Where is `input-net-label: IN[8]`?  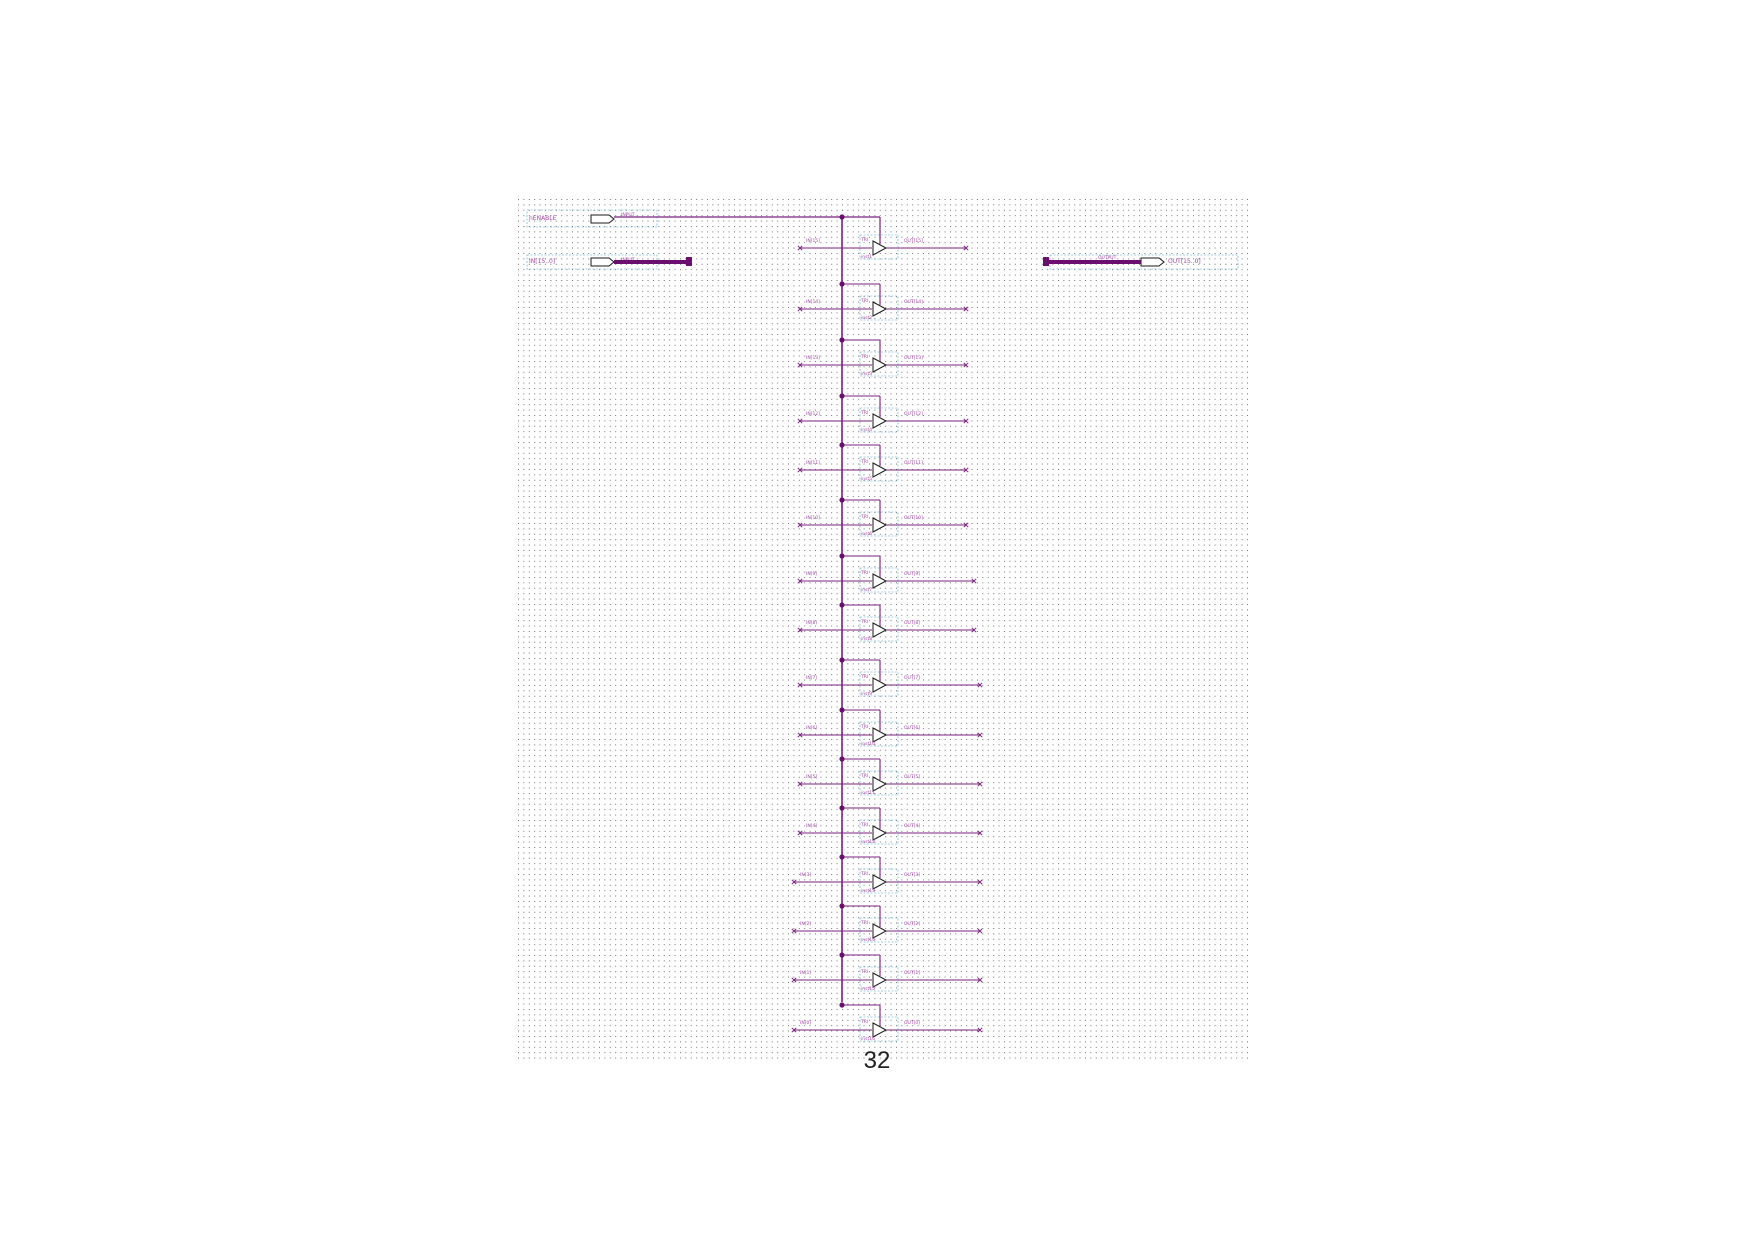 input-net-label: IN[8] is located at coordinates (811, 623).